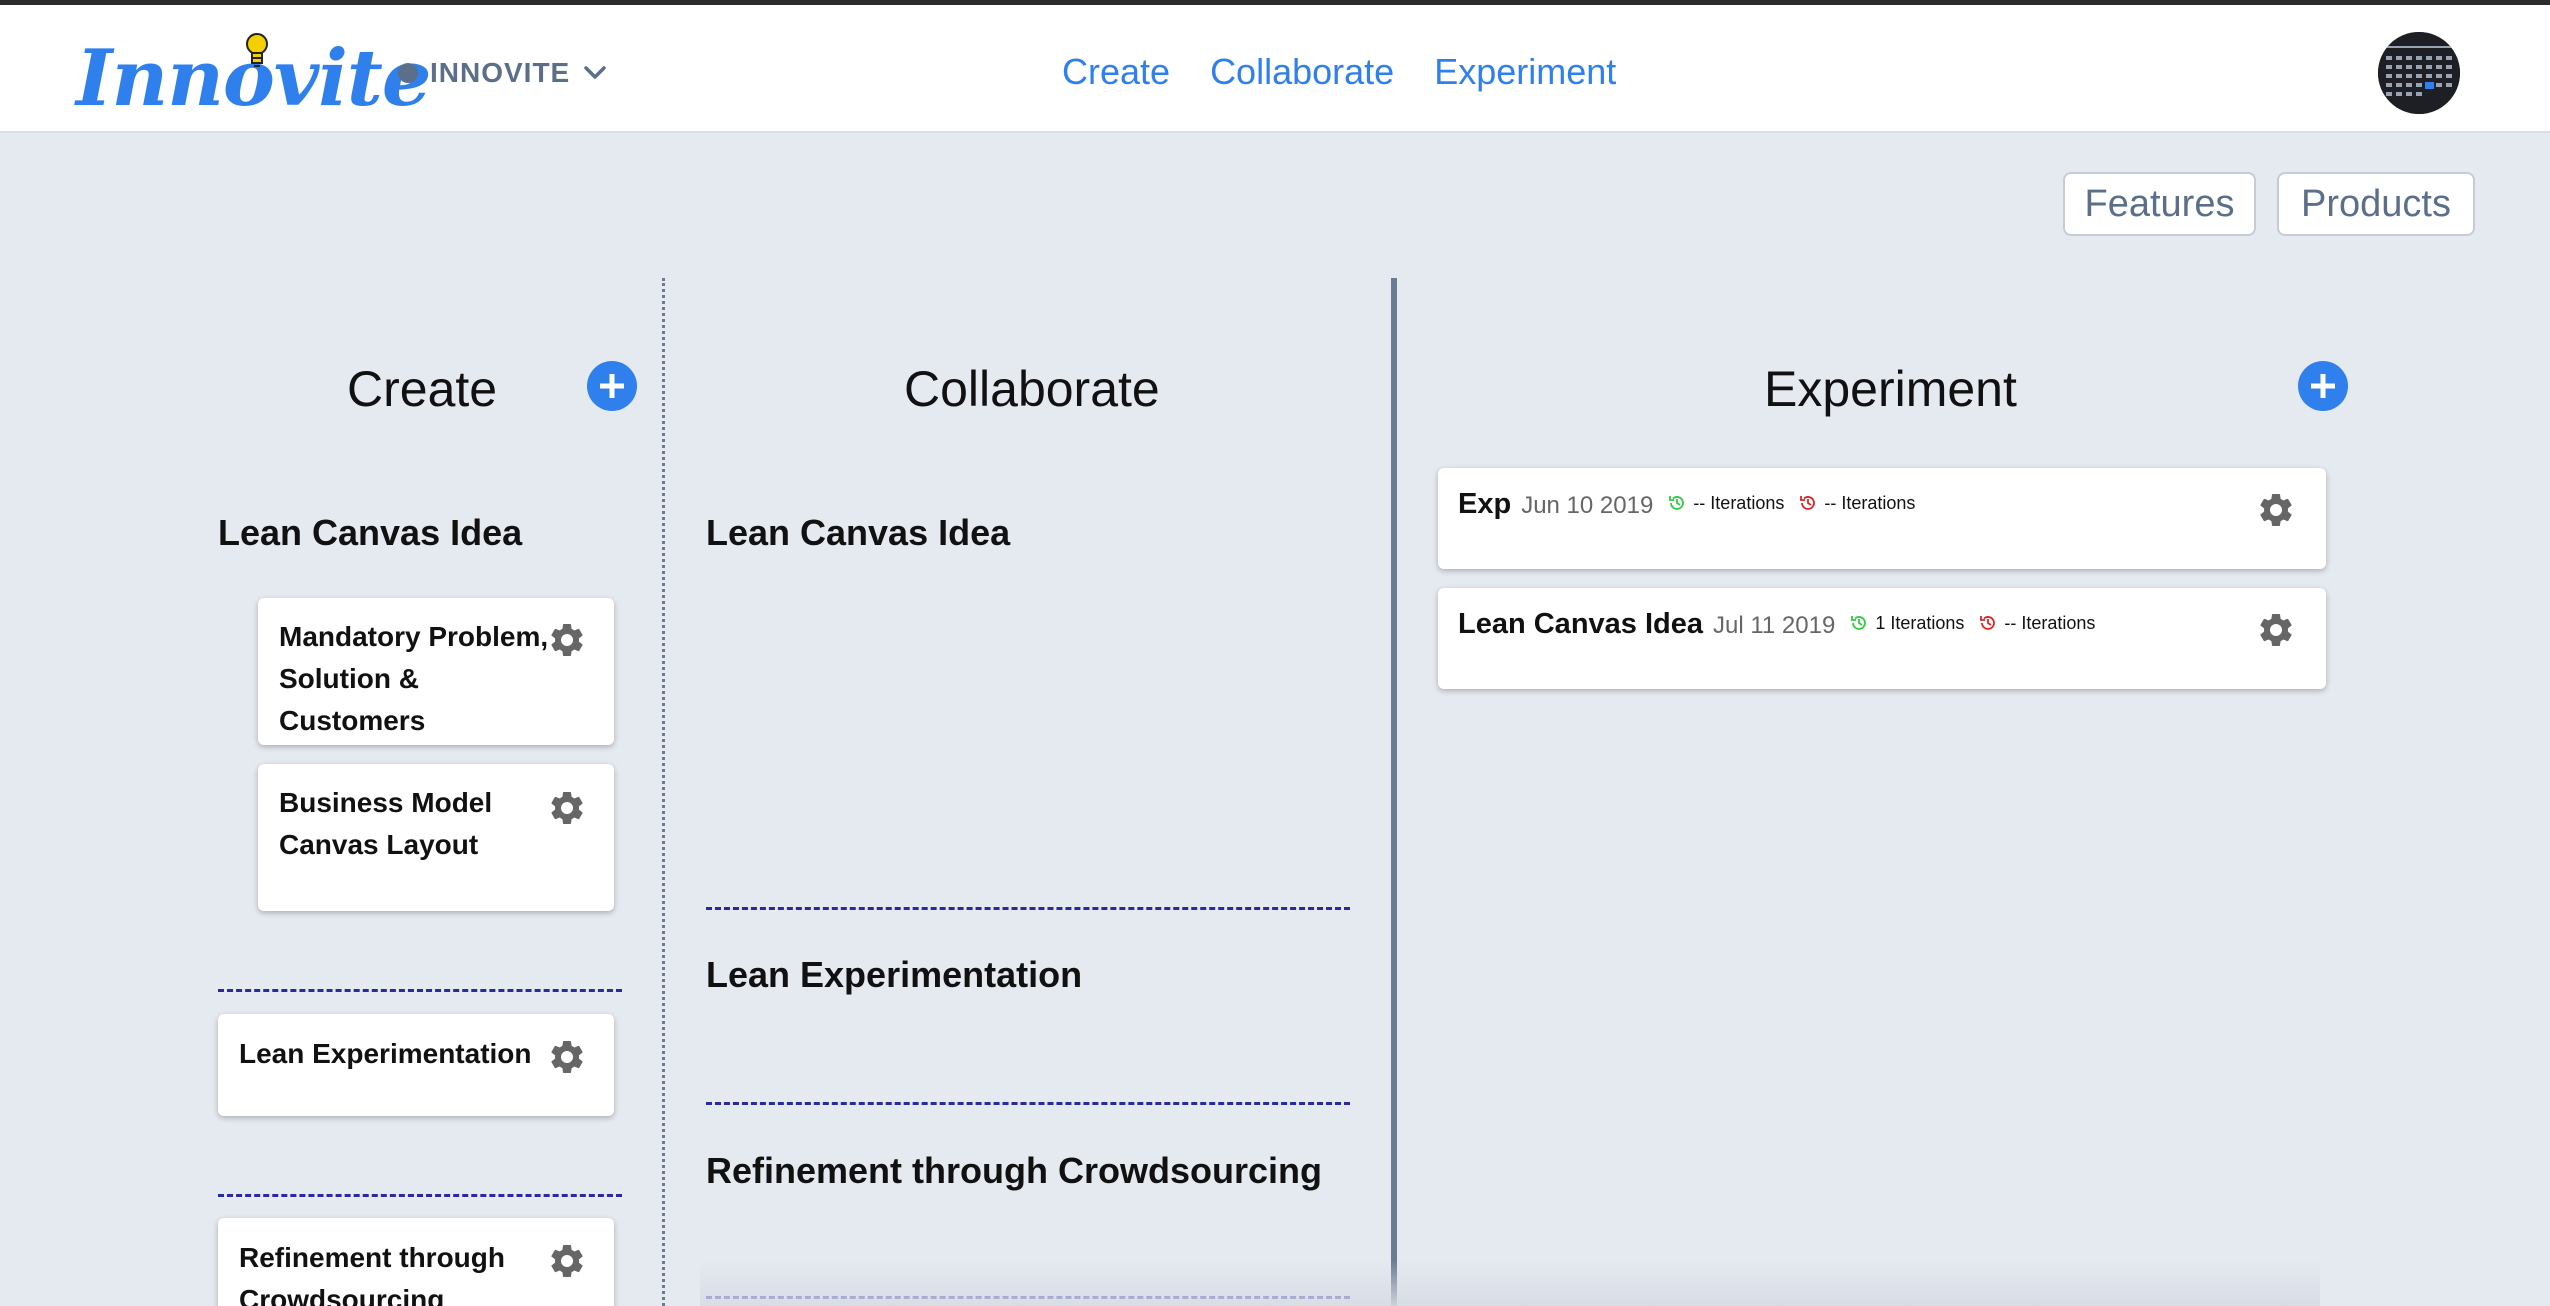  I want to click on green-iterations-label: -- Iterations, so click(1739, 502).